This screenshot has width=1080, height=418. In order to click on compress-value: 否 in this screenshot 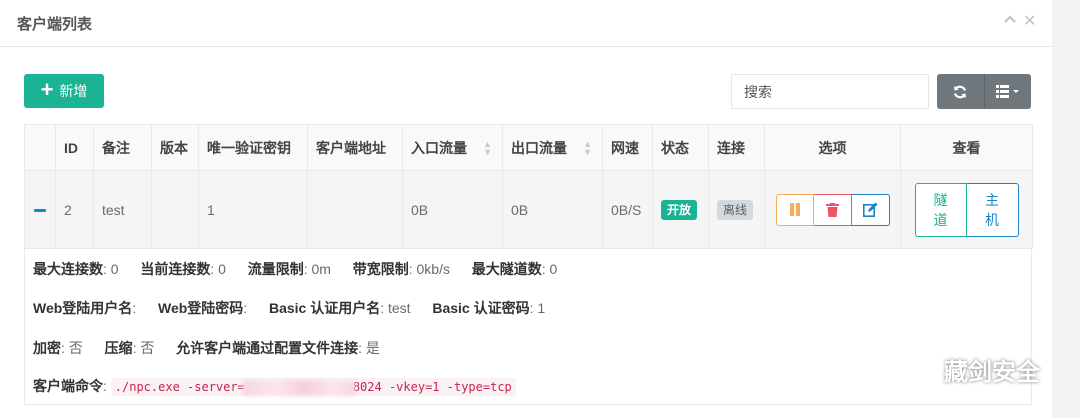, I will do `click(147, 348)`.